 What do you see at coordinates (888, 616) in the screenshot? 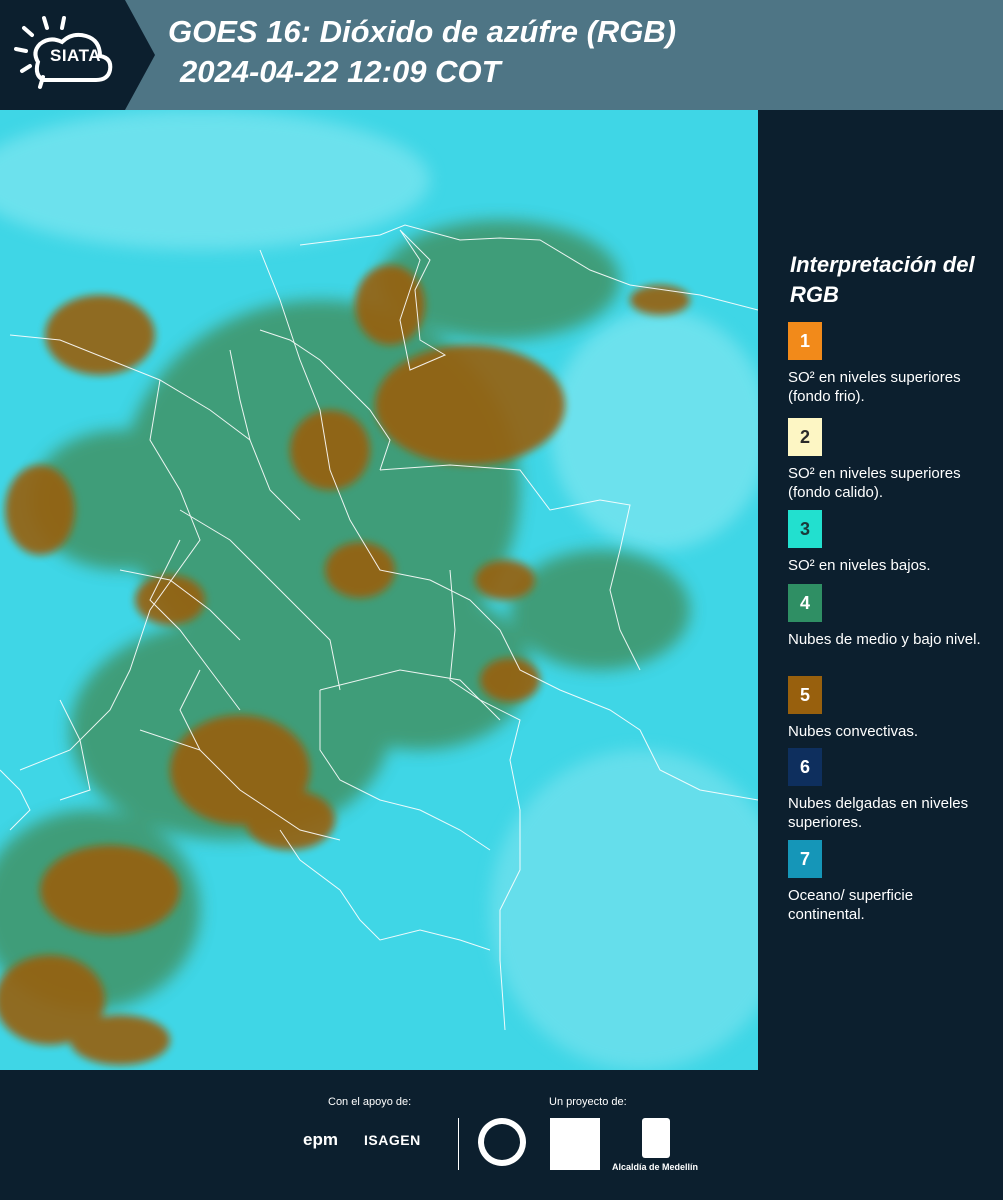
I see `legend-item-4: 4 Nubes de medio y bajo nivel.` at bounding box center [888, 616].